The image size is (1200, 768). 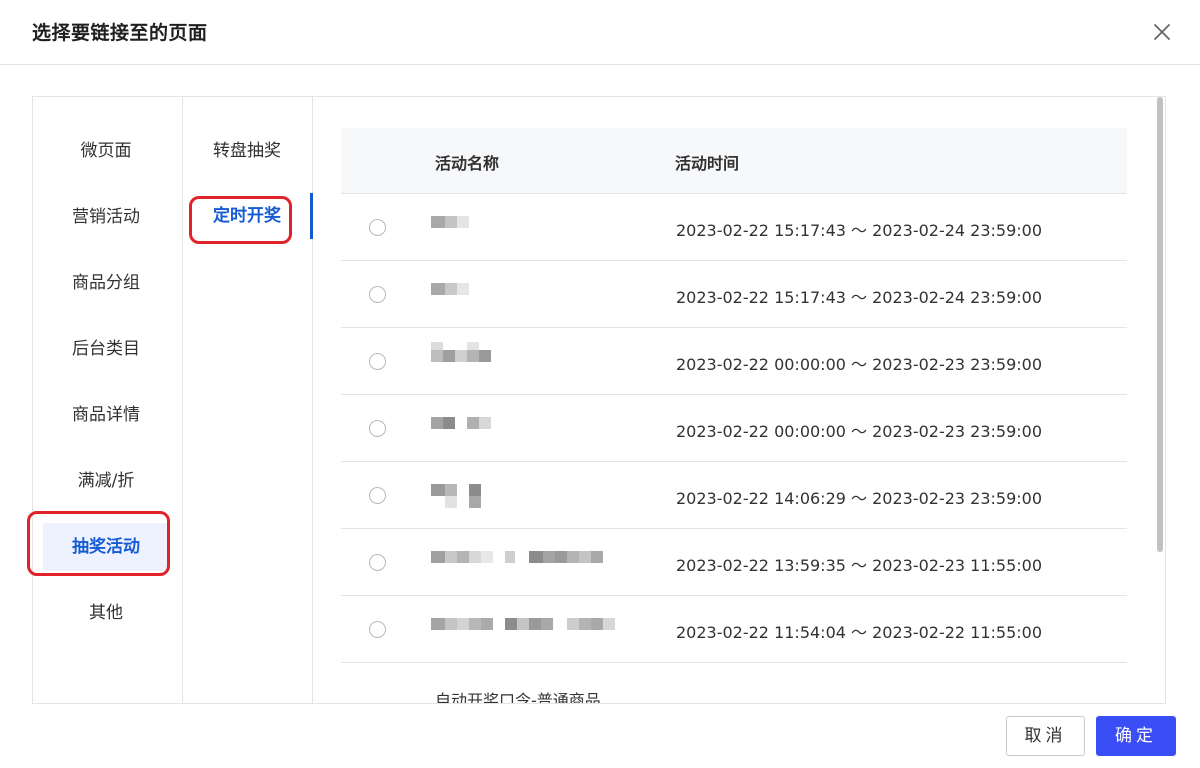 I want to click on active-indicator, so click(x=311, y=216).